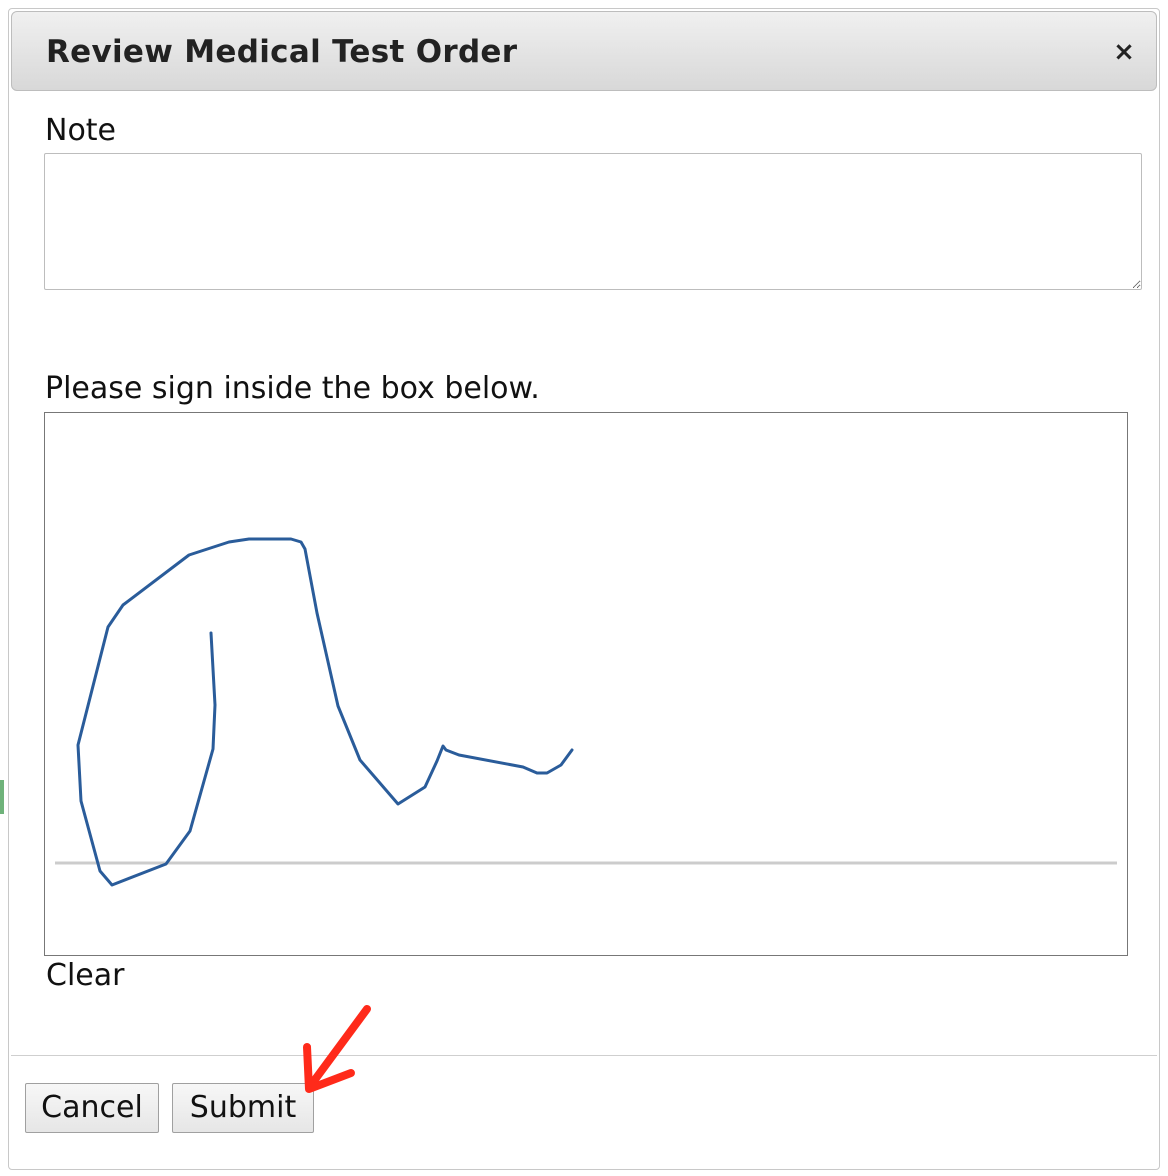  I want to click on close-icon: ×, so click(1124, 52).